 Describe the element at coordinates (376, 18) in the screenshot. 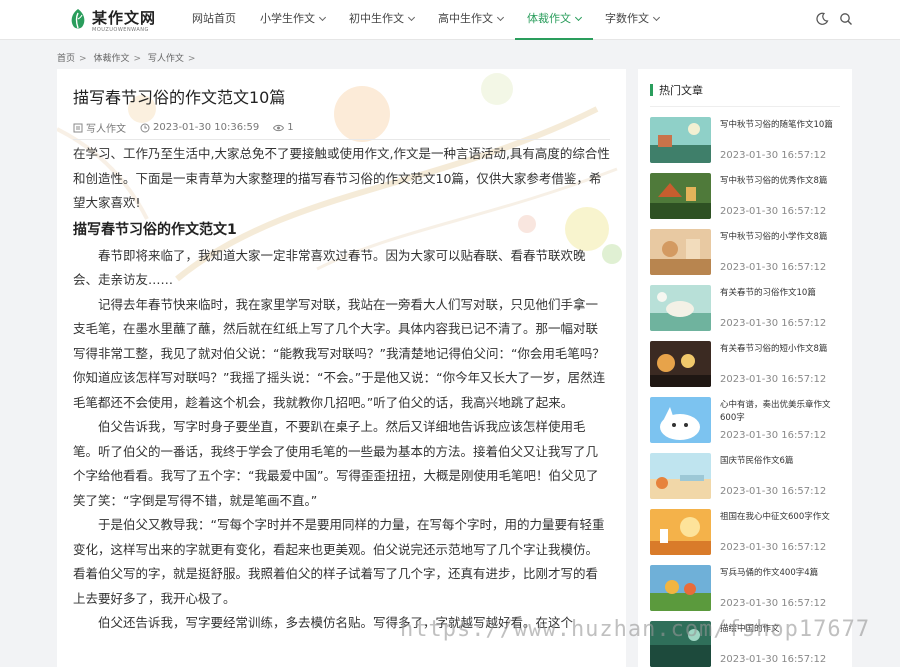

I see `nav-junior-high-label: 初中生作文` at that location.